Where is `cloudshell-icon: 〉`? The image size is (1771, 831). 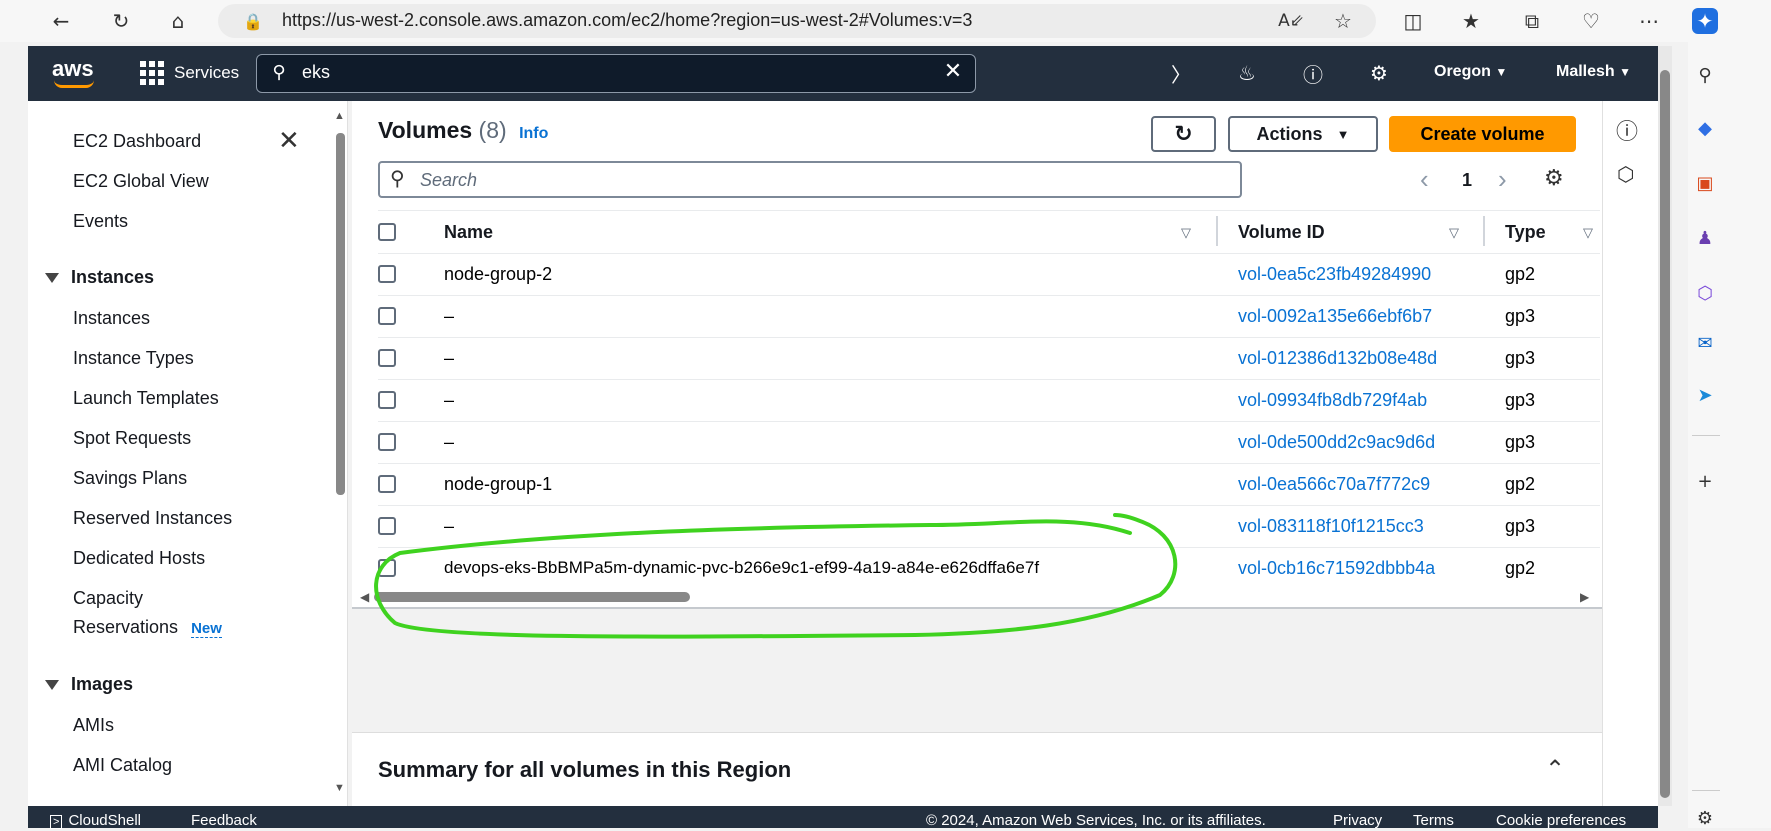
cloudshell-icon: 〉 is located at coordinates (1181, 73).